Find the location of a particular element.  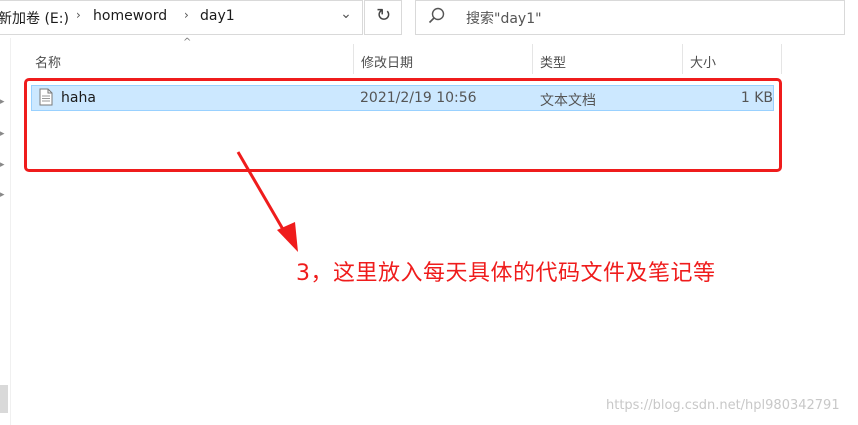

search-icon is located at coordinates (436, 15).